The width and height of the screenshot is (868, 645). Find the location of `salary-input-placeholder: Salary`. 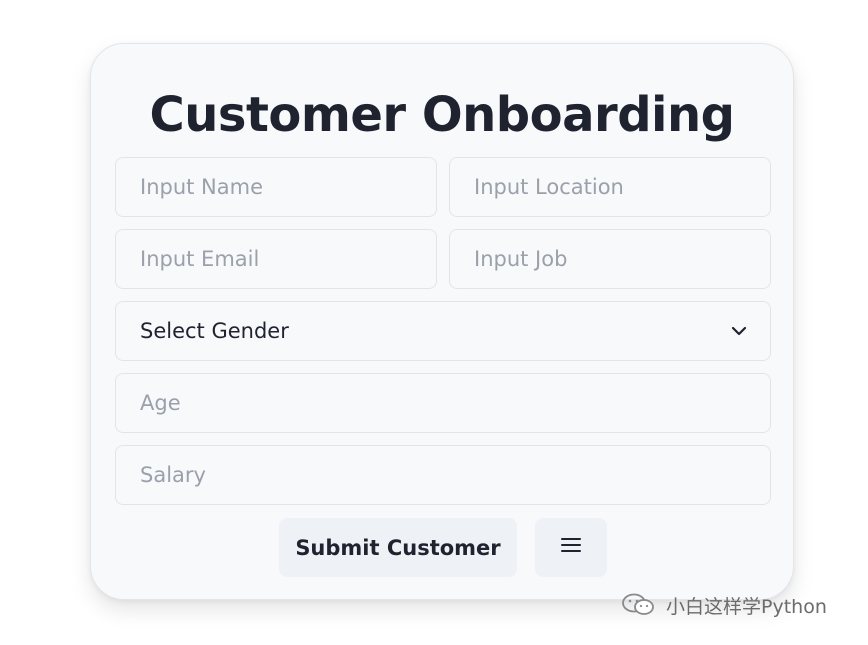

salary-input-placeholder: Salary is located at coordinates (173, 475).